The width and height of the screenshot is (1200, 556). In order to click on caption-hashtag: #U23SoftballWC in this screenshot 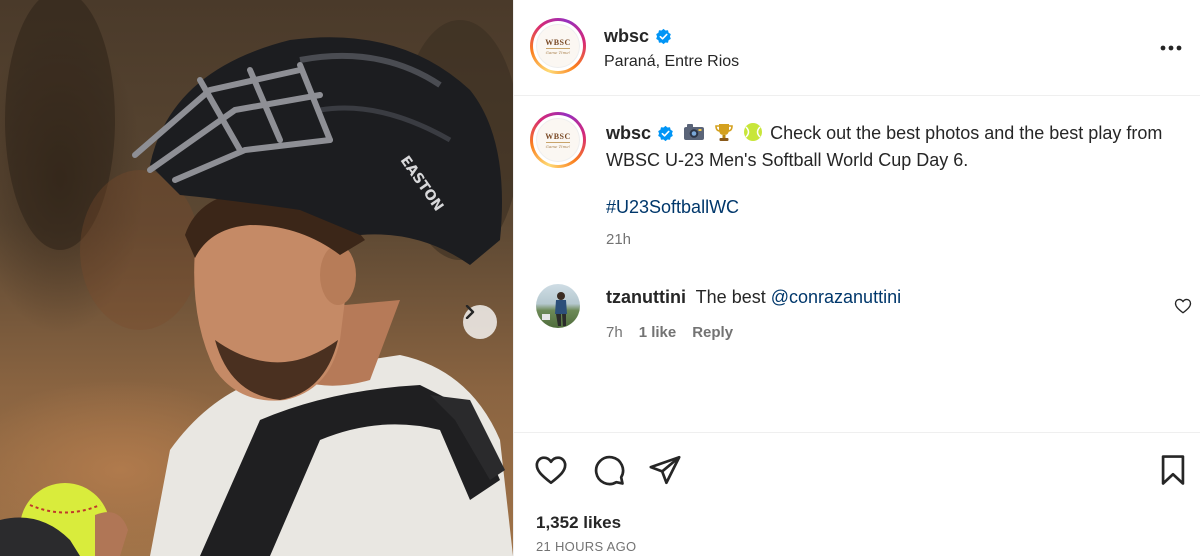, I will do `click(672, 207)`.